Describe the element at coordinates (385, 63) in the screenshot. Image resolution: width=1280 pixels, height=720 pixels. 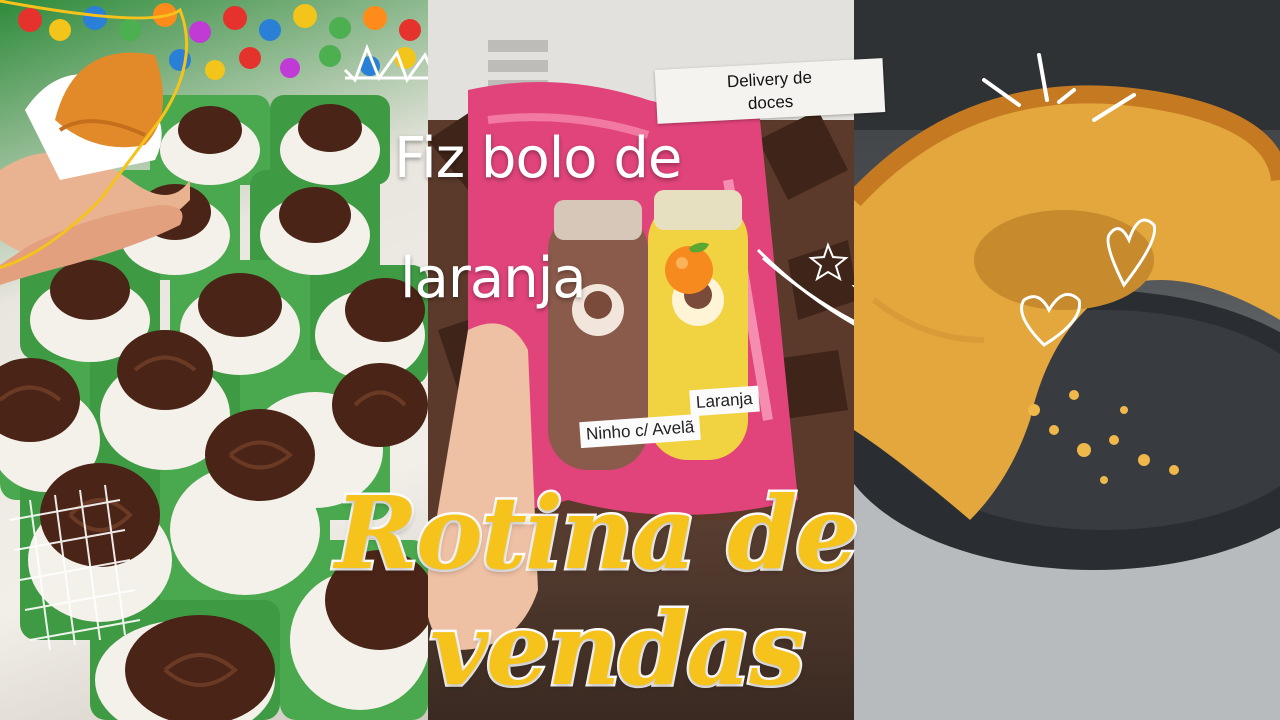
I see `crown-doodle` at that location.